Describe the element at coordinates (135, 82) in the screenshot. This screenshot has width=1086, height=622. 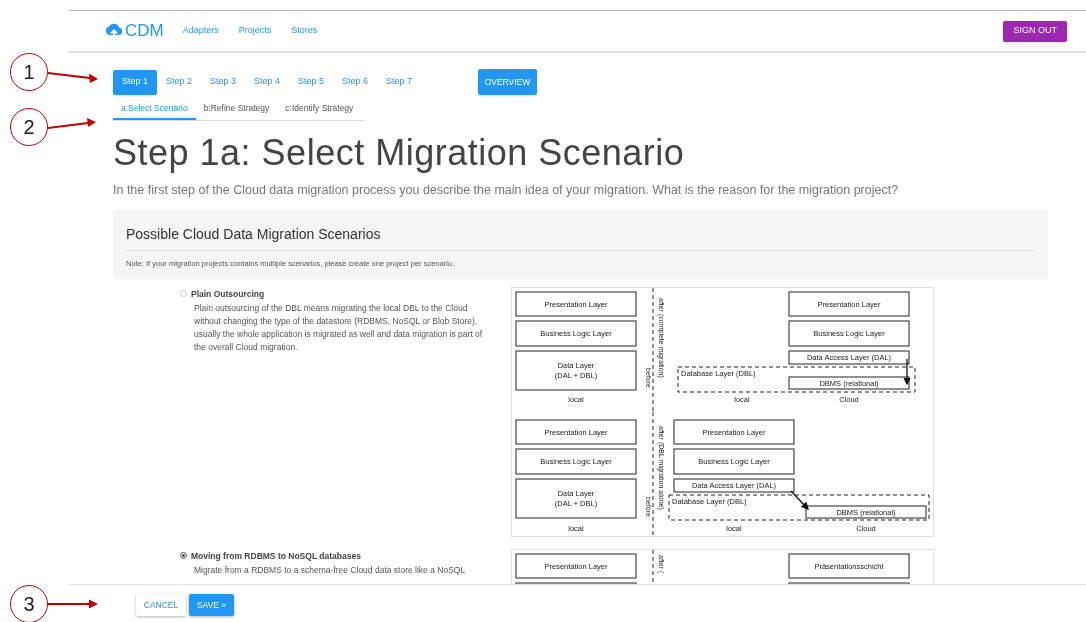
I see `step-tab: Step 1` at that location.